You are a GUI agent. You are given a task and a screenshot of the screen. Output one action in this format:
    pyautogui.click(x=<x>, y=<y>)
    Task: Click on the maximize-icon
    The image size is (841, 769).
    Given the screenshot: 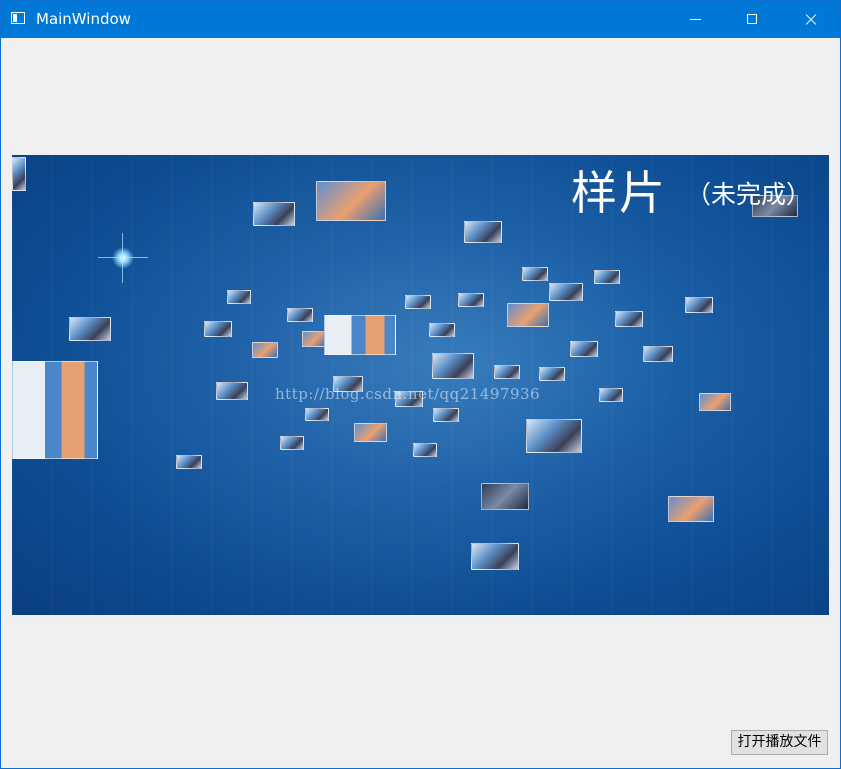 What is the action you would take?
    pyautogui.click(x=752, y=19)
    